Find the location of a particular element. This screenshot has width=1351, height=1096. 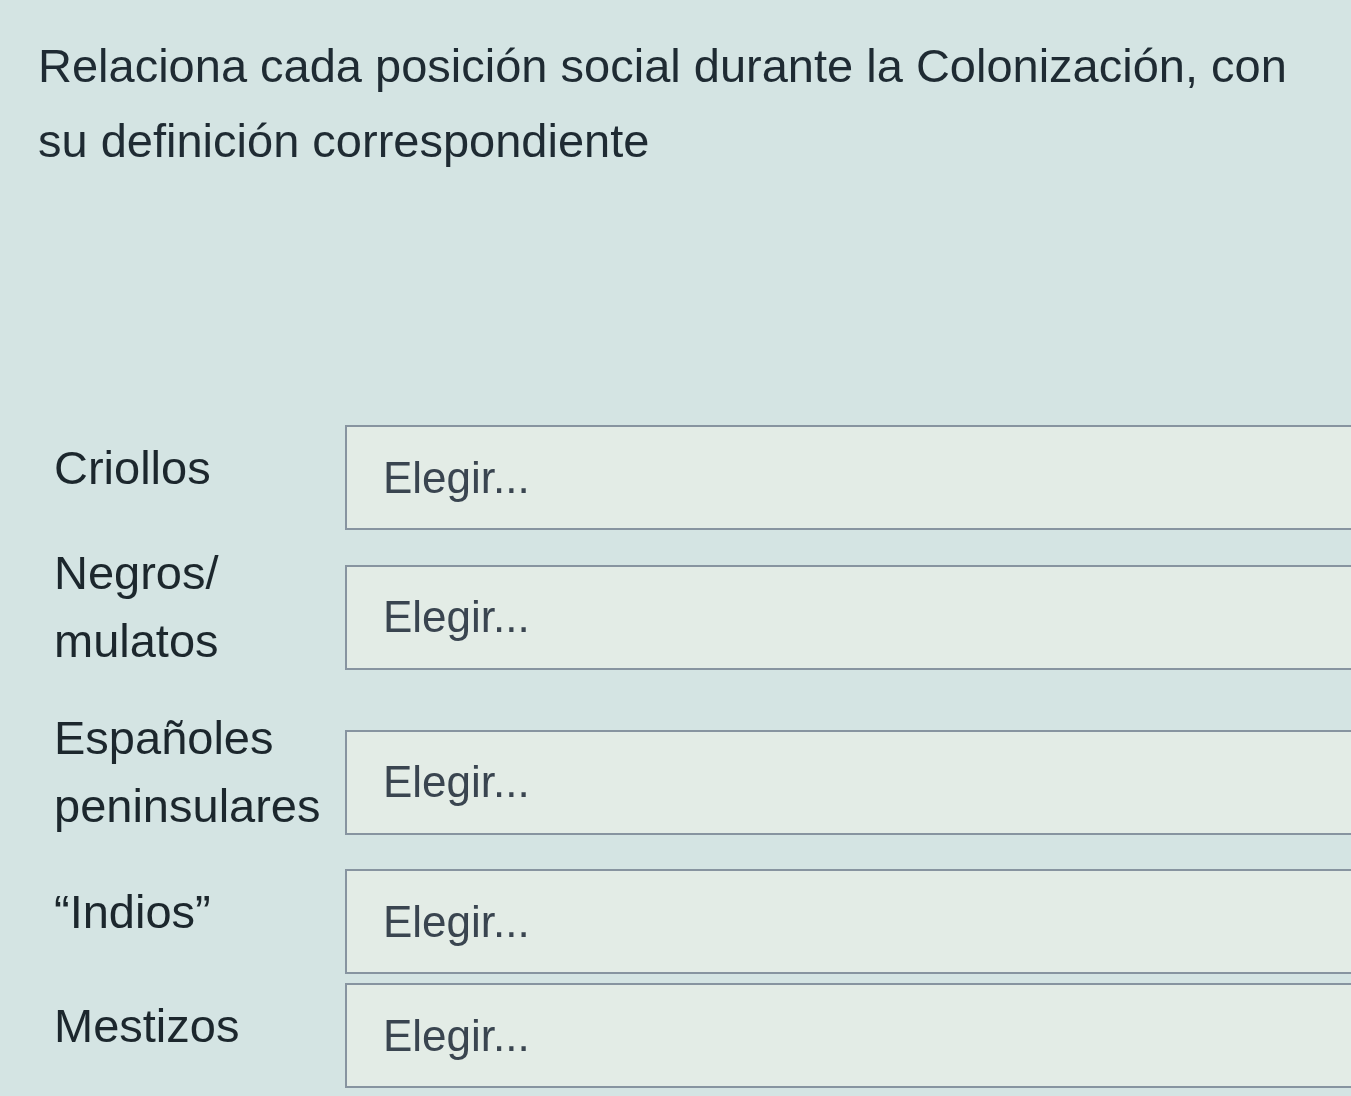

term-label: Mestizos is located at coordinates (147, 1025).